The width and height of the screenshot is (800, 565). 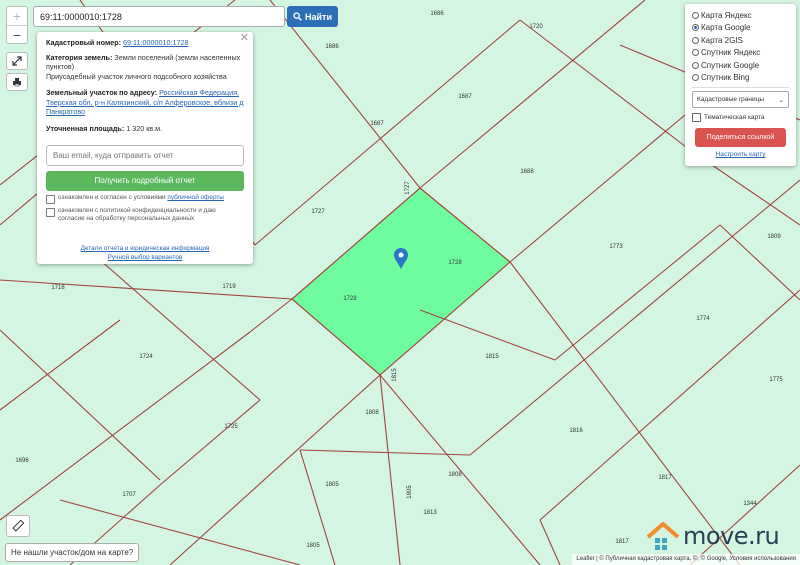 I want to click on map-type-option: Спутник Google, so click(x=740, y=65).